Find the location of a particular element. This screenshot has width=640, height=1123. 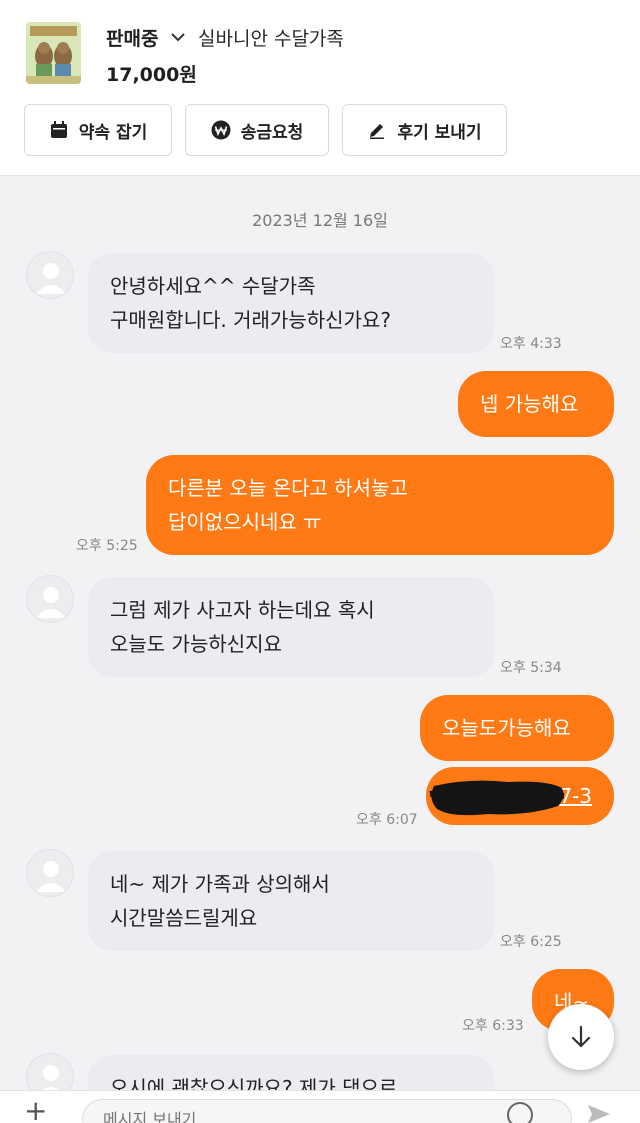

schedule-button: 약속 잡기 is located at coordinates (98, 130).